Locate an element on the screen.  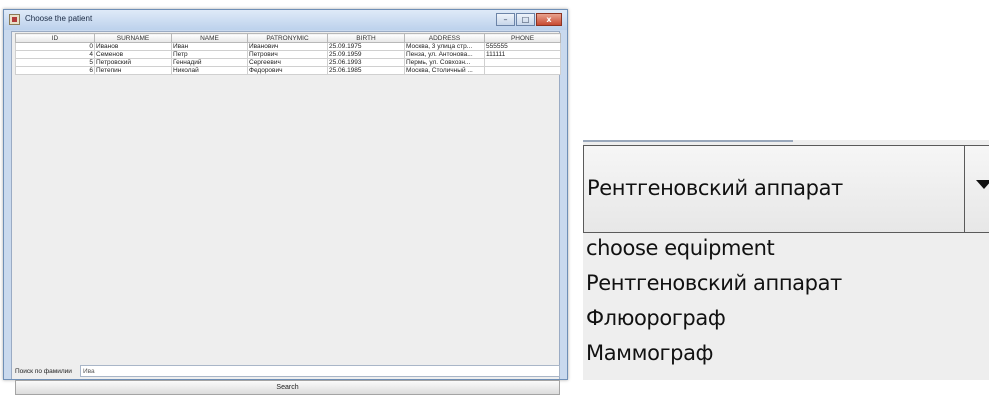
cell-patronymic: Федорович is located at coordinates (287, 70).